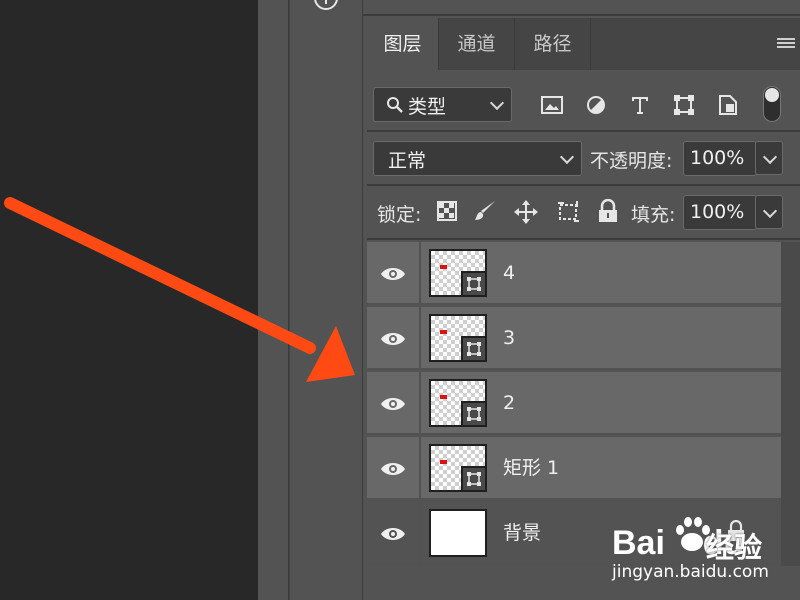 The height and width of the screenshot is (600, 800). Describe the element at coordinates (477, 158) in the screenshot. I see `blend-mode-select: 正常` at that location.